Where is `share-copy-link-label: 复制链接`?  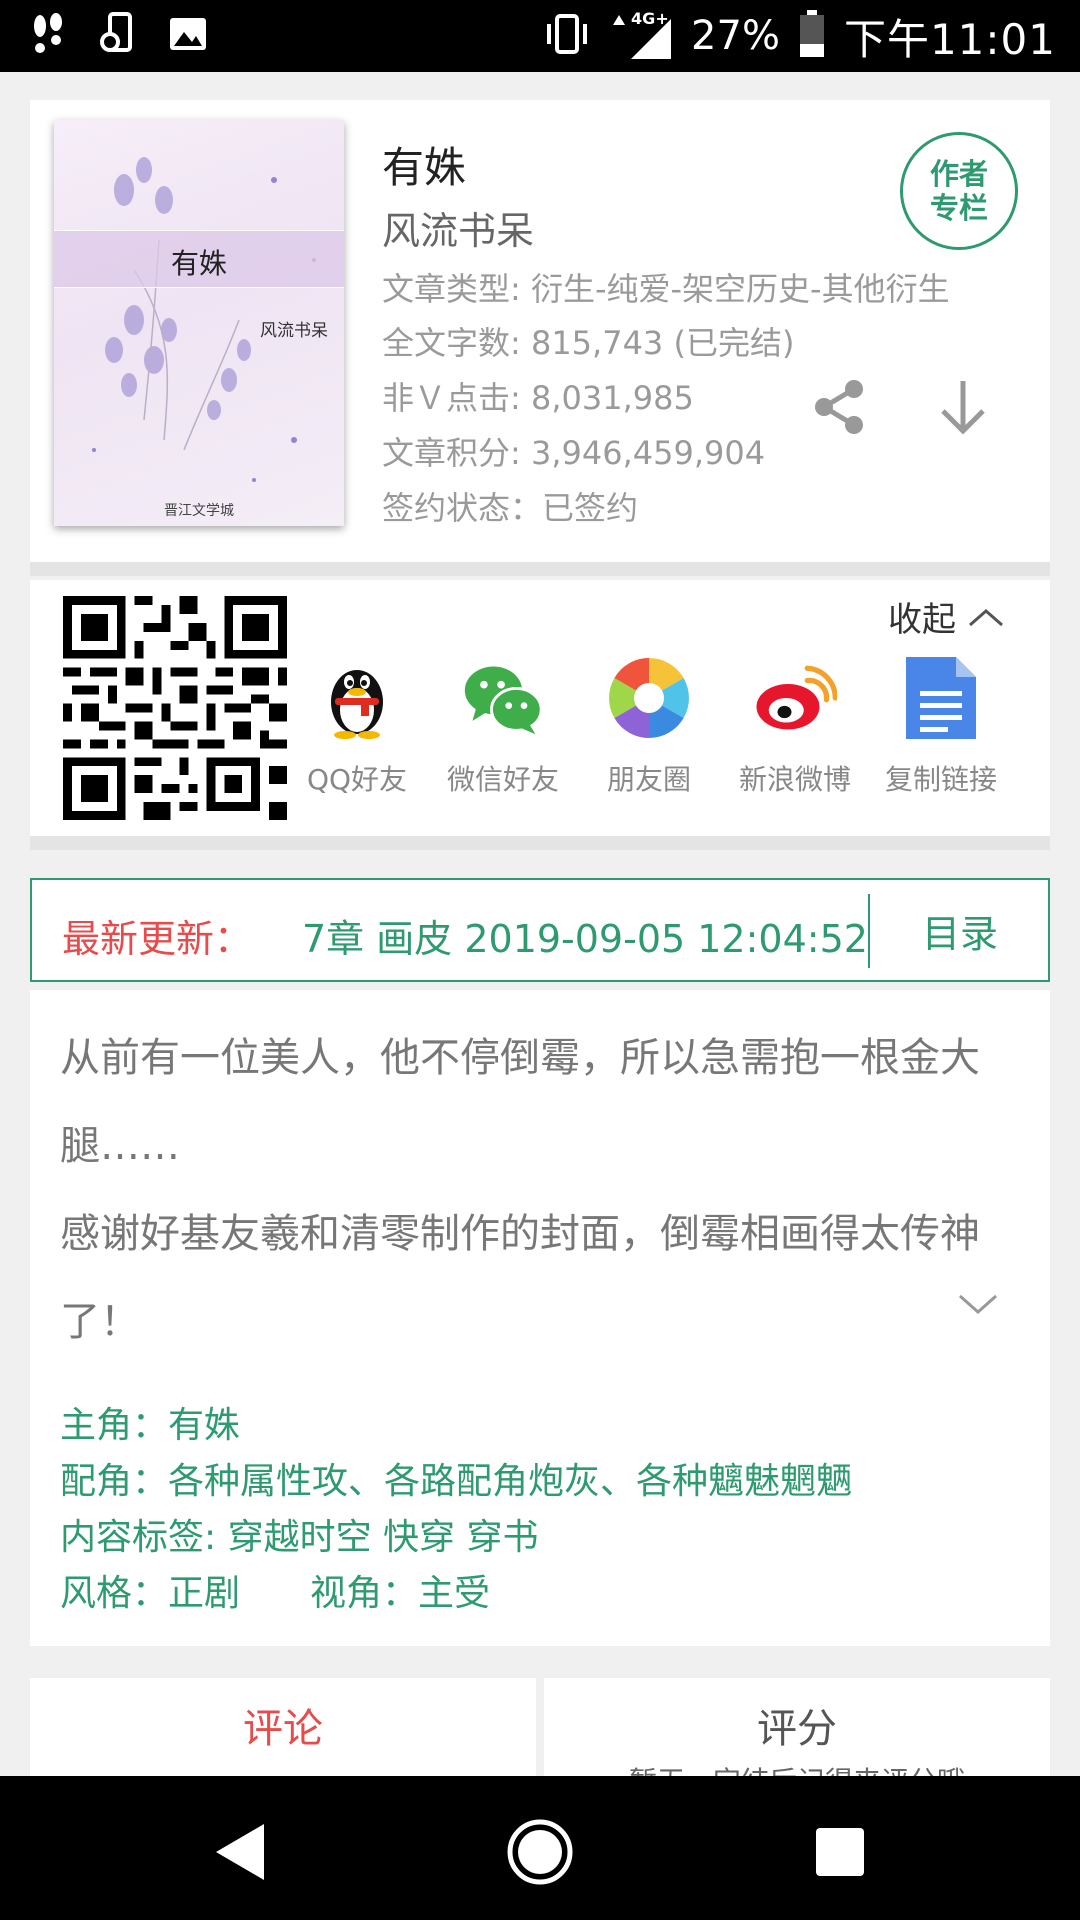
share-copy-link-label: 复制链接 is located at coordinates (940, 779).